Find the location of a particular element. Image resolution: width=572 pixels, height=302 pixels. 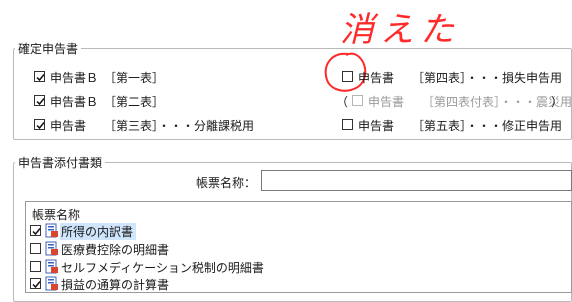

annotation-text: 消えた is located at coordinates (400, 30).